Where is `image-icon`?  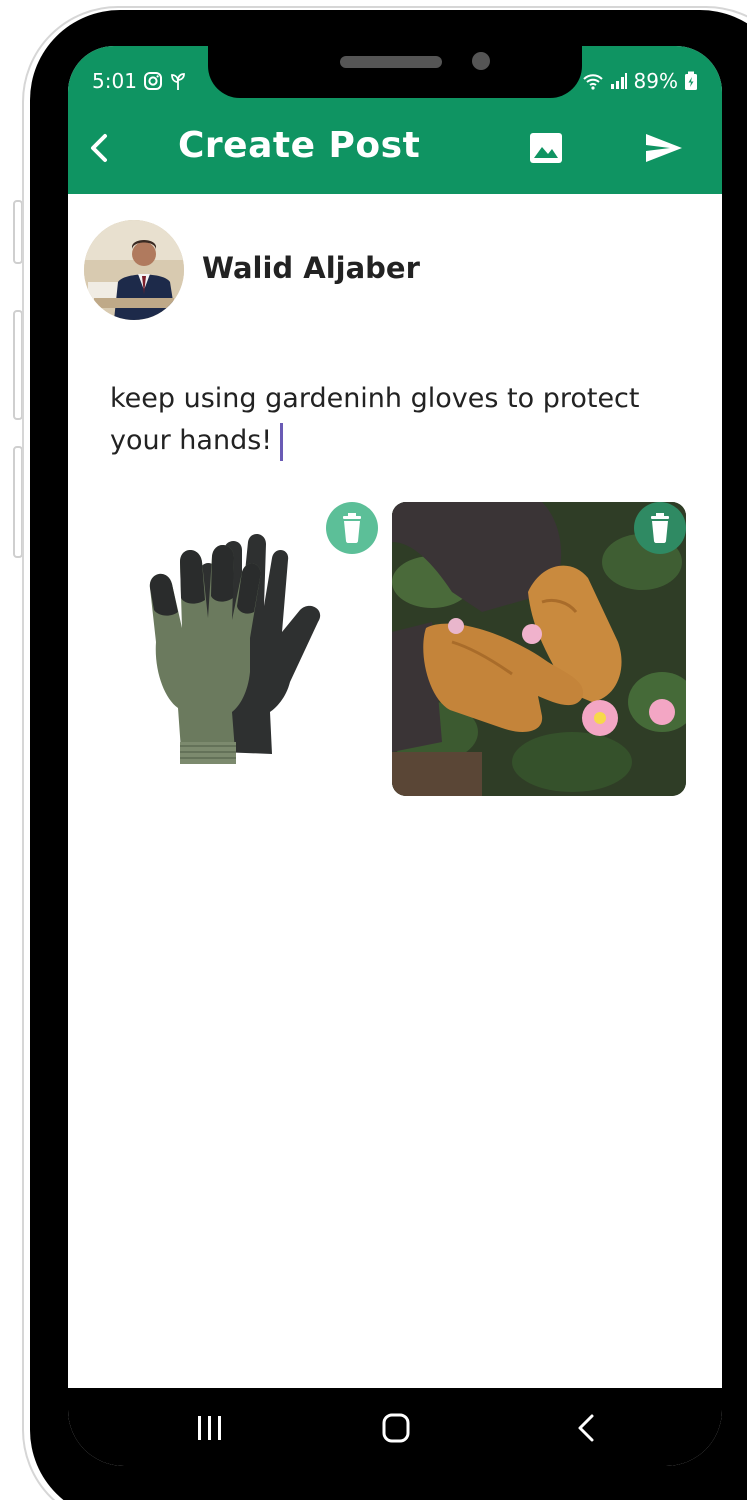 image-icon is located at coordinates (546, 148).